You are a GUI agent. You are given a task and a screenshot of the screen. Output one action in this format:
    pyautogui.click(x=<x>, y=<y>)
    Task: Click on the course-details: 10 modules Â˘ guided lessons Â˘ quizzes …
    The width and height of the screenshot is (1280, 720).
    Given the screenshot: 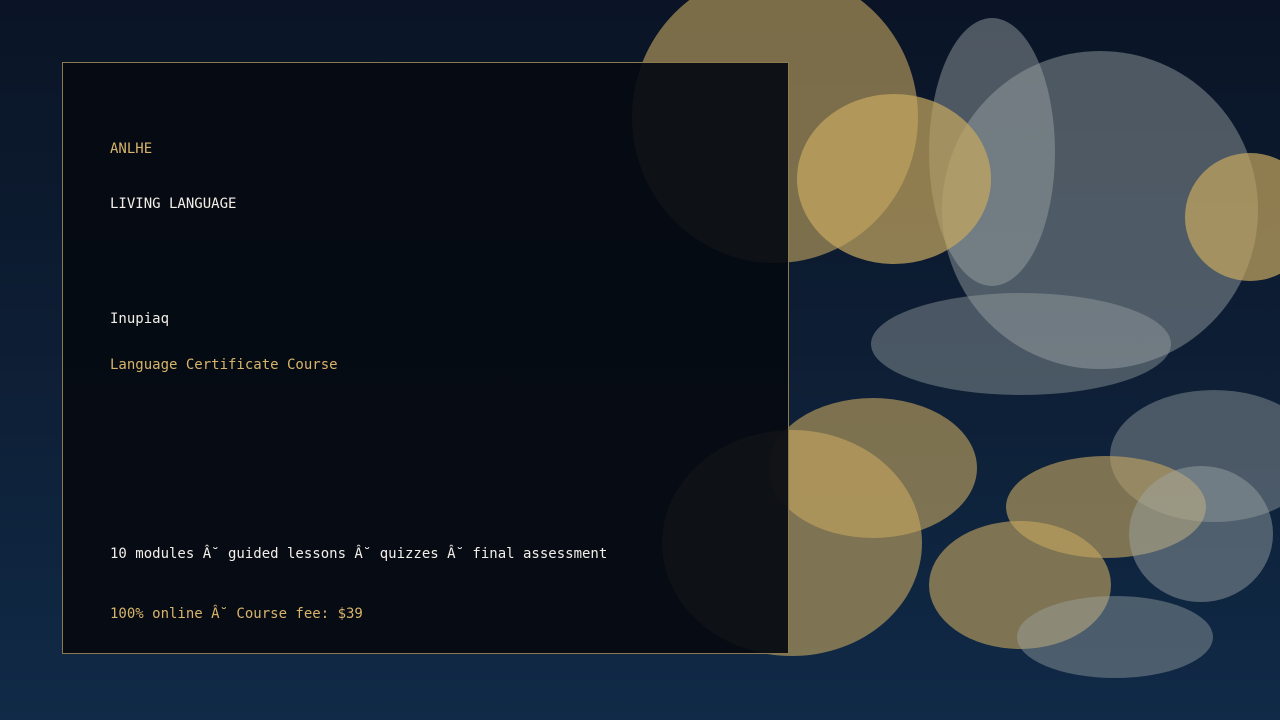 What is the action you would take?
    pyautogui.click(x=359, y=554)
    